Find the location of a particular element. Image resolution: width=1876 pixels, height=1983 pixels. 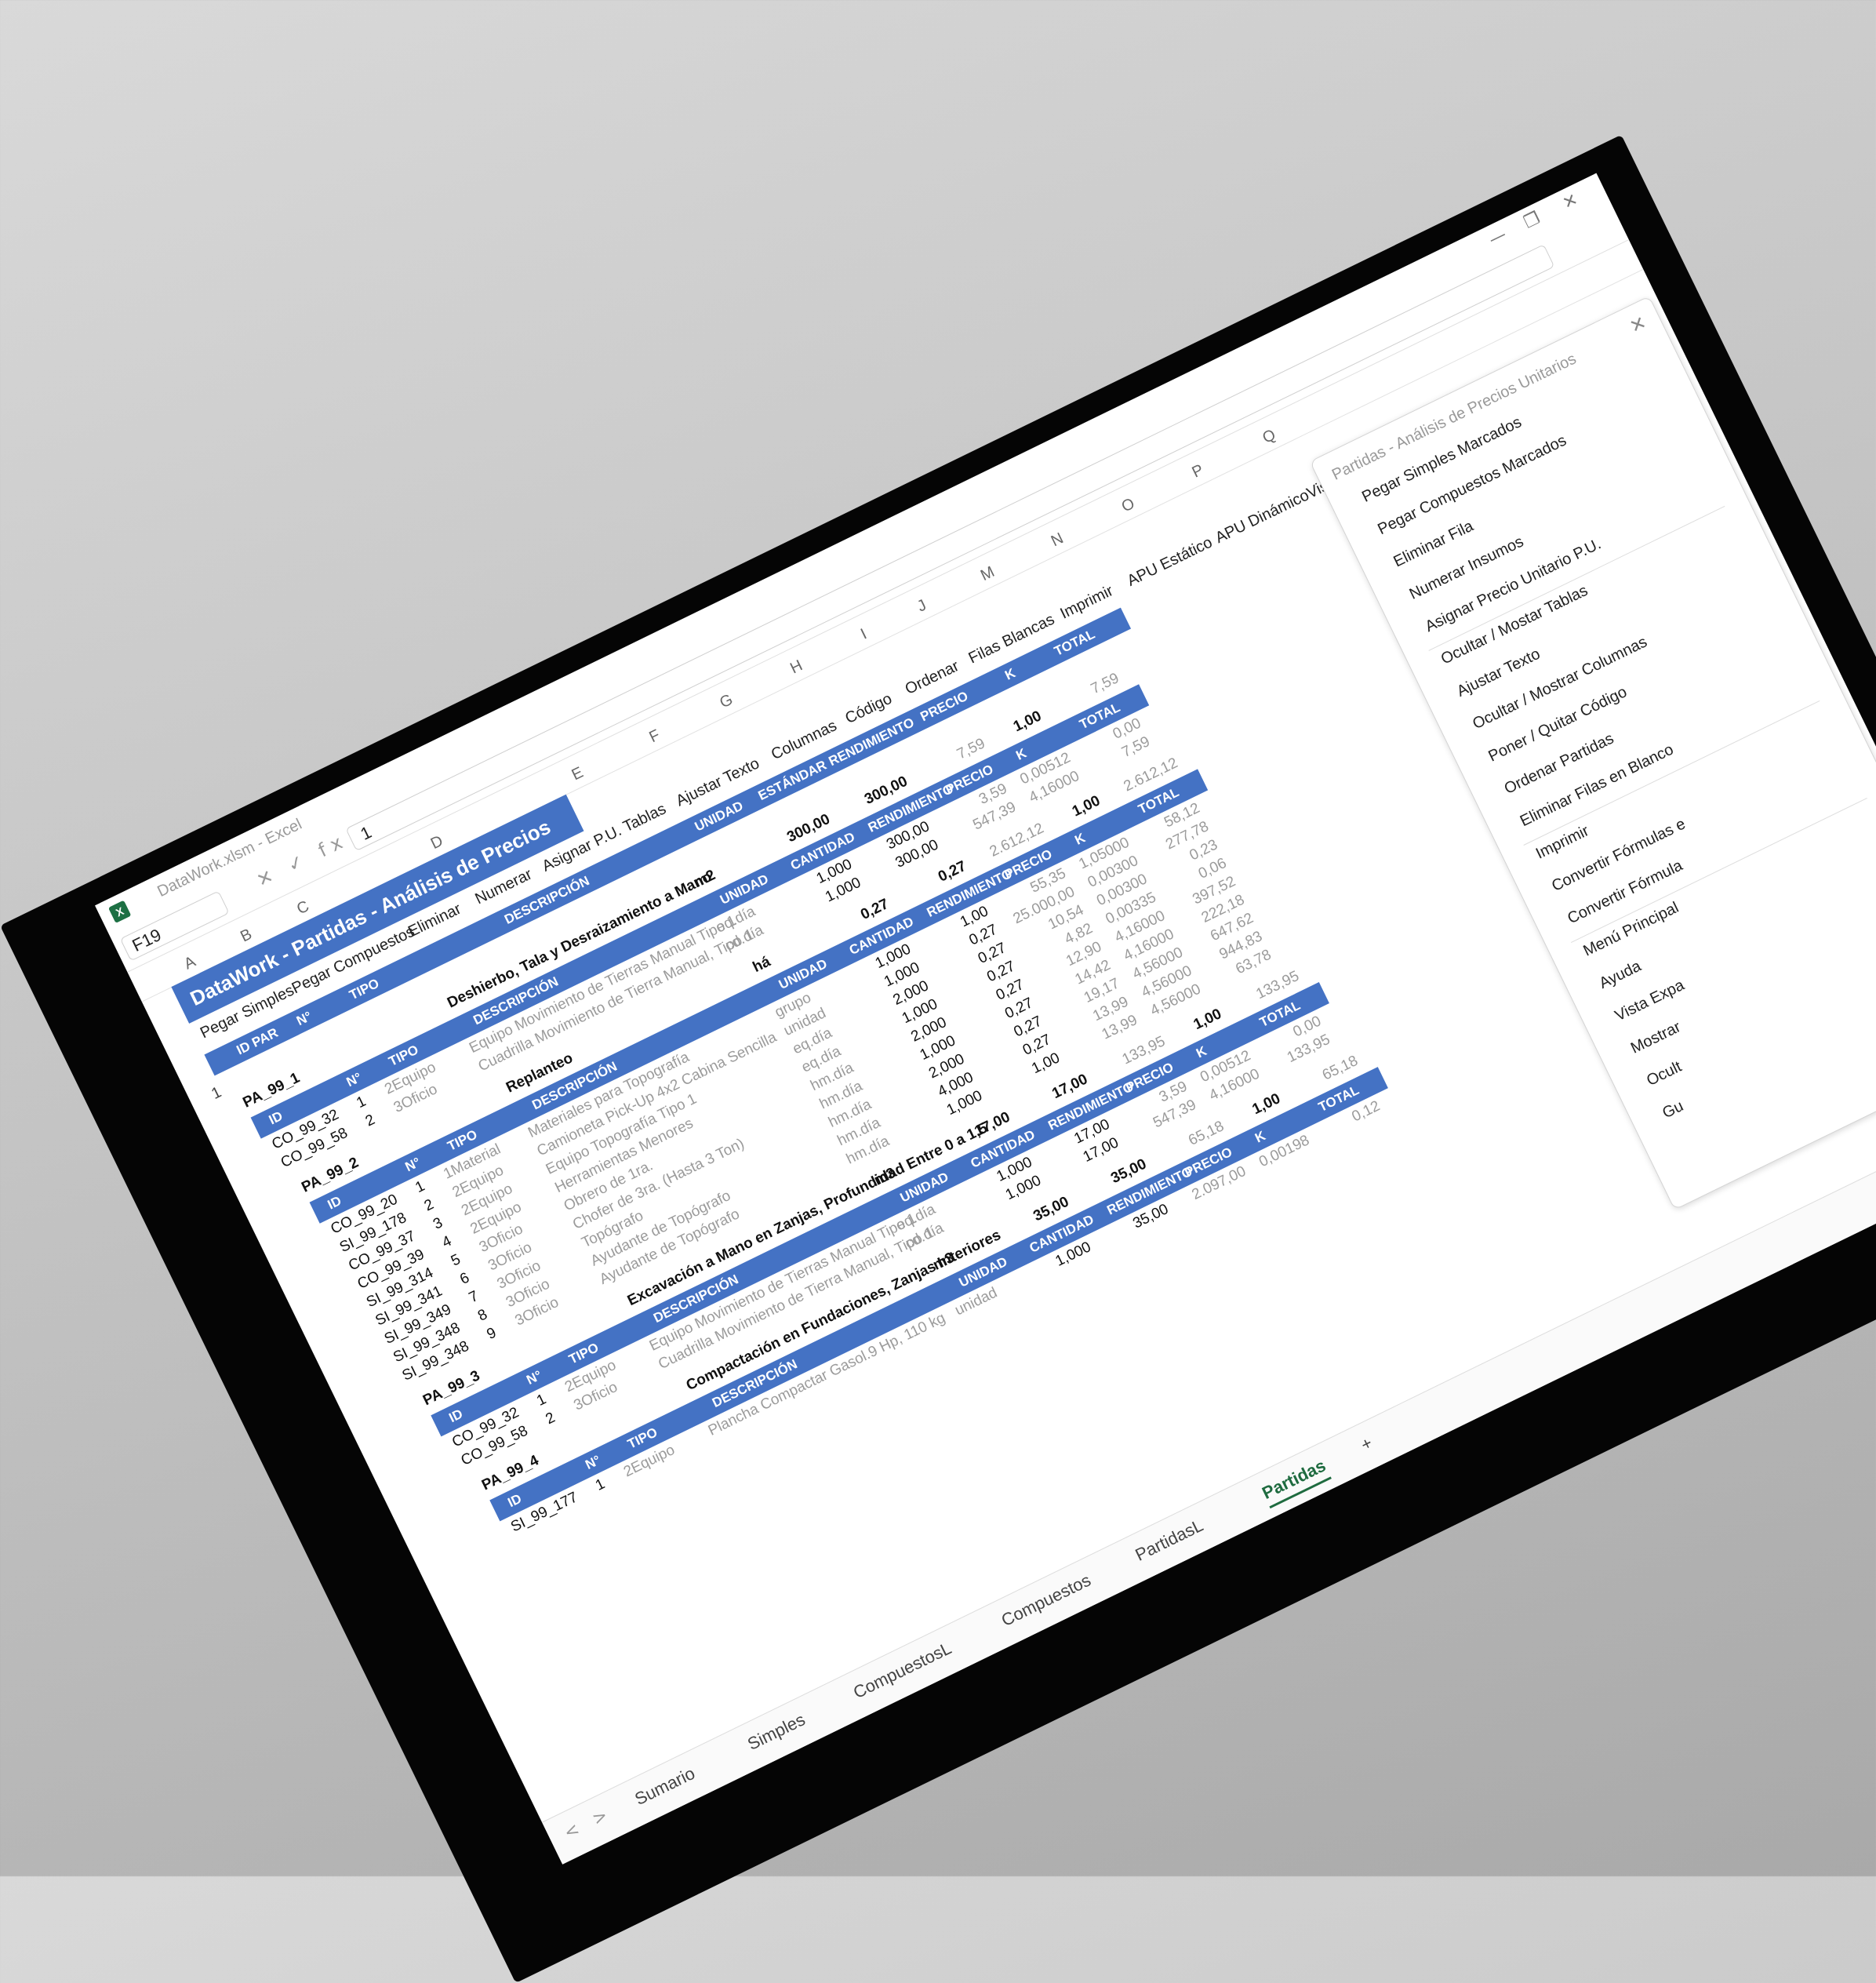

panel-item: Convertir Fórmulas e is located at coordinates (1619, 856).